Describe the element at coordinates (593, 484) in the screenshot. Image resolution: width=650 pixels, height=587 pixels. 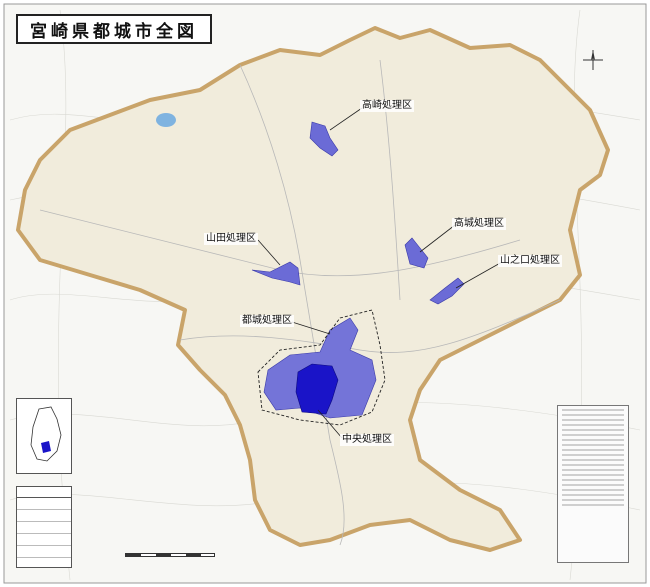
I see `map-info-panel` at that location.